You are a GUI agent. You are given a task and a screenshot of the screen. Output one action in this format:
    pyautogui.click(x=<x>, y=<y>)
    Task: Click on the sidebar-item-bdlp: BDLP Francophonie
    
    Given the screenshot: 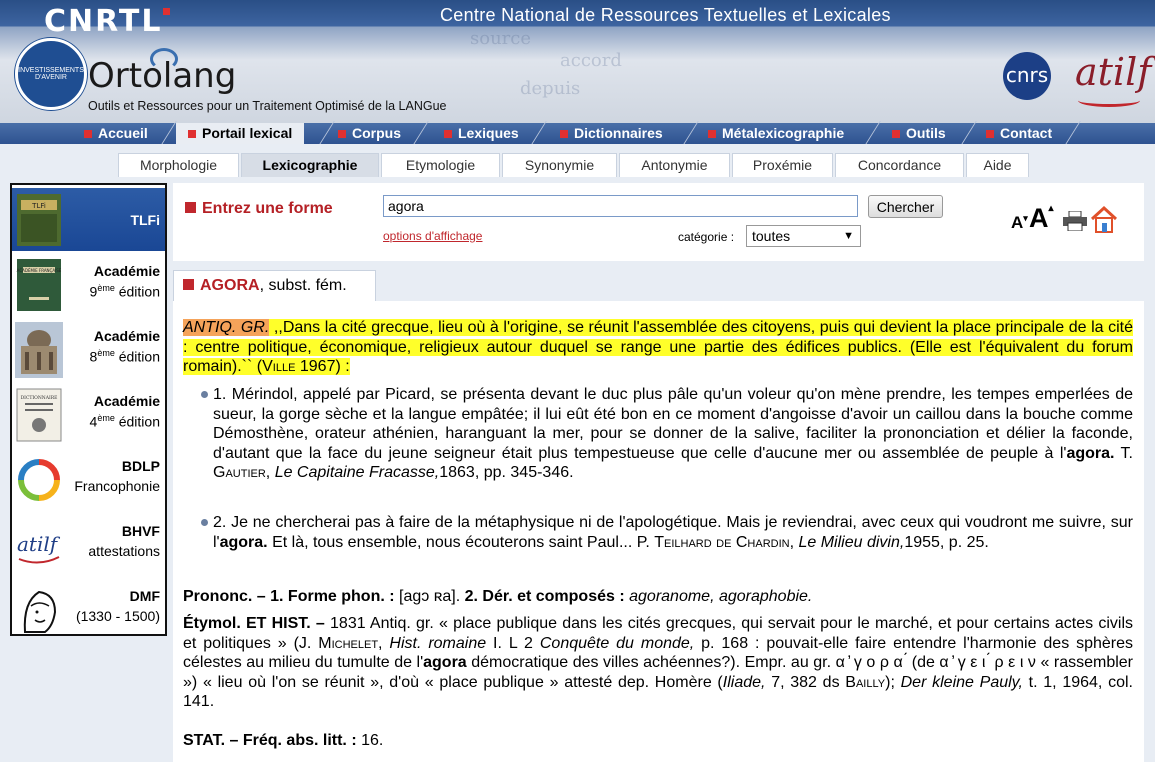 What is the action you would take?
    pyautogui.click(x=88, y=479)
    